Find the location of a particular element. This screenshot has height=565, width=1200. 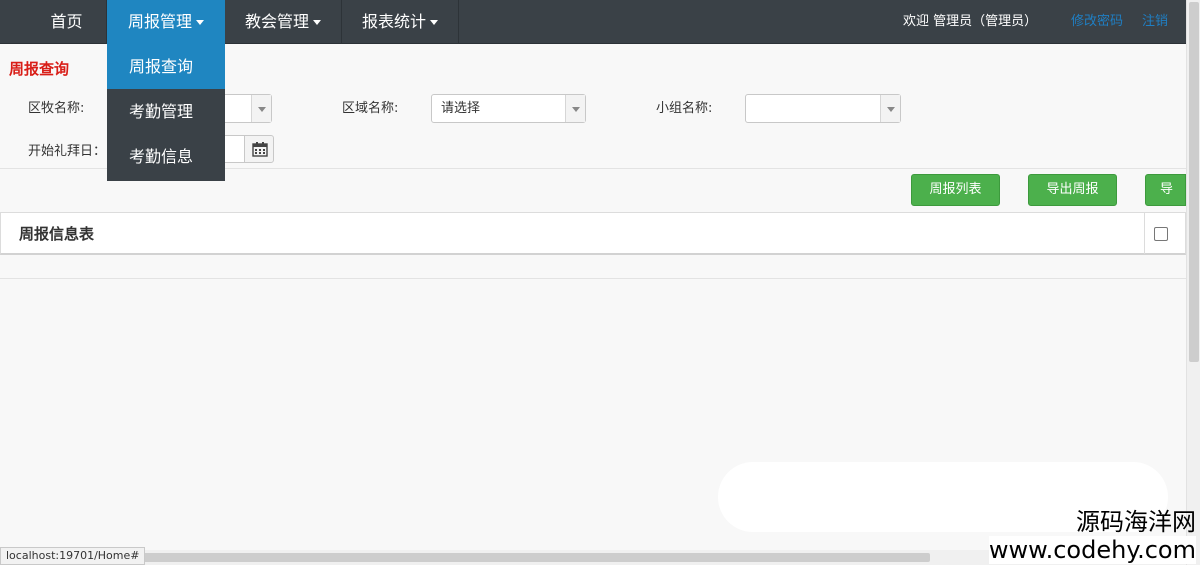

watermark: 源码海洋网 www.codehy.com is located at coordinates (1092, 536).